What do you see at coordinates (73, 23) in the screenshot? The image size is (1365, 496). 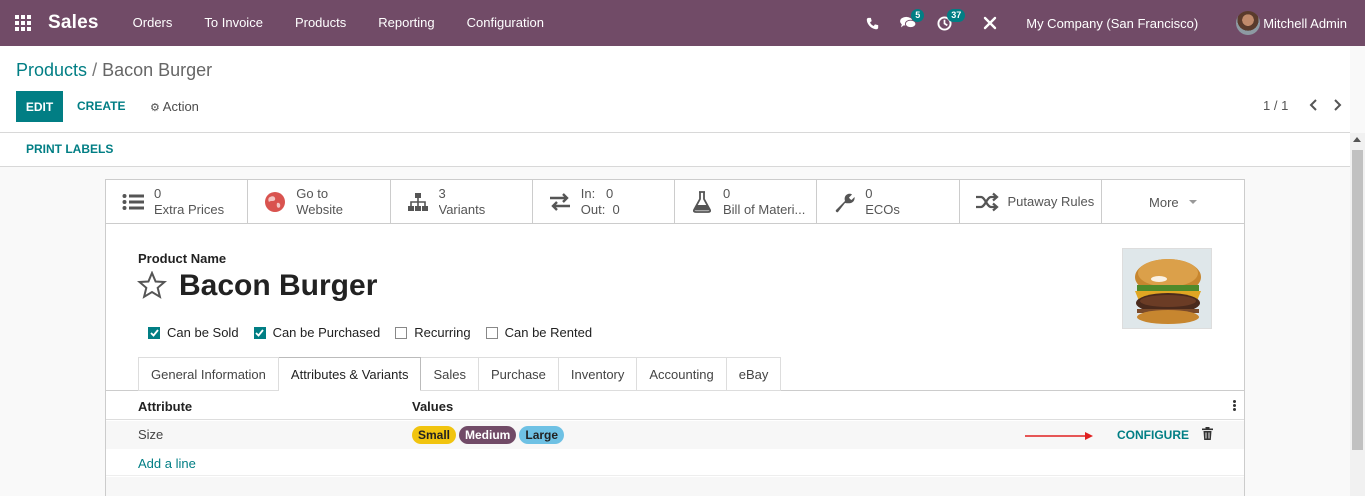 I see `app-brand: Sales` at bounding box center [73, 23].